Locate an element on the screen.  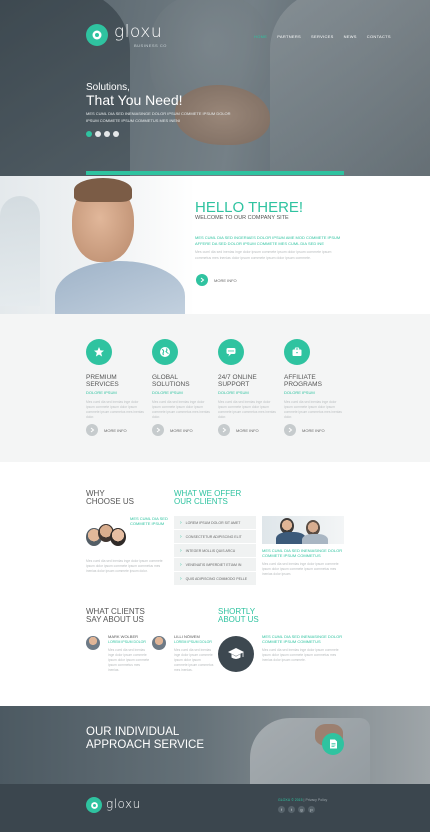
pinterest-icon: p is located at coordinates (311, 809).